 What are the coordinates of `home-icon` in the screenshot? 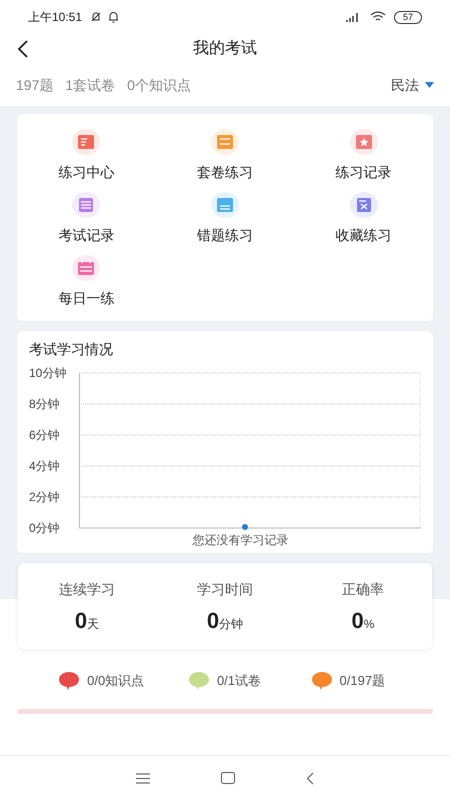 It's located at (227, 778).